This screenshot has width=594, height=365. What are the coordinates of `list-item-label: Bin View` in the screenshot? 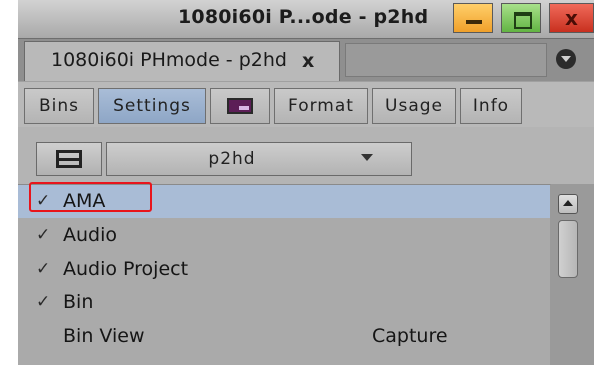 It's located at (104, 336).